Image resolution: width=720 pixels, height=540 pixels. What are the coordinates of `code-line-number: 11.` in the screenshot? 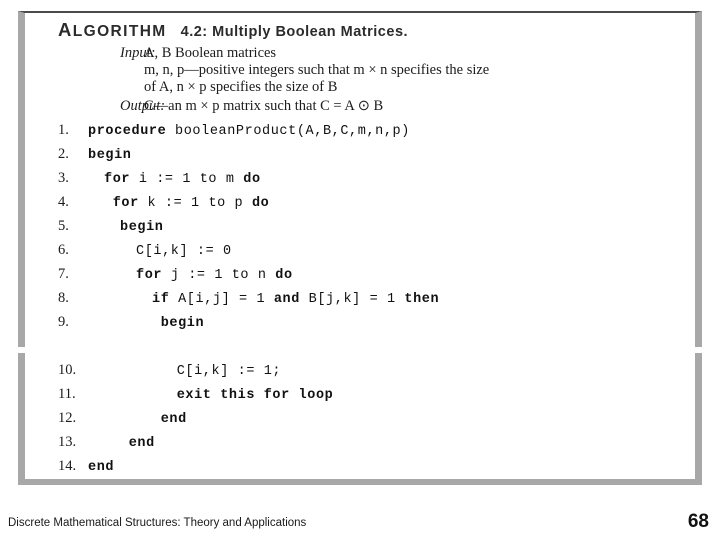 It's located at (67, 394).